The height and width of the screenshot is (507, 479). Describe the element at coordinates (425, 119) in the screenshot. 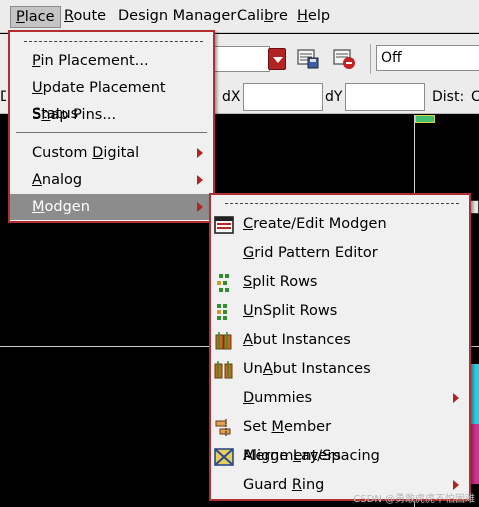

I see `canvas-shape-top` at that location.